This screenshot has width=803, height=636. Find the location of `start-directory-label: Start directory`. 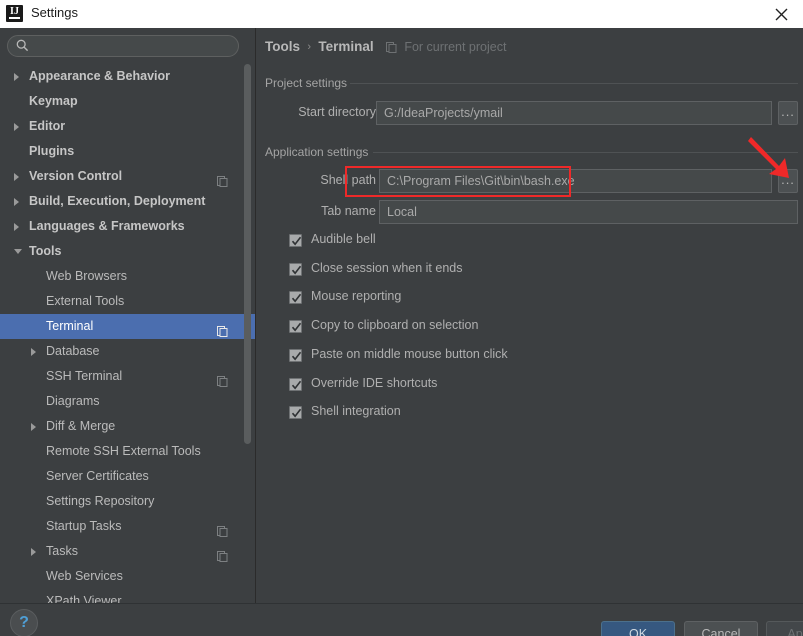

start-directory-label: Start directory is located at coordinates (337, 112).